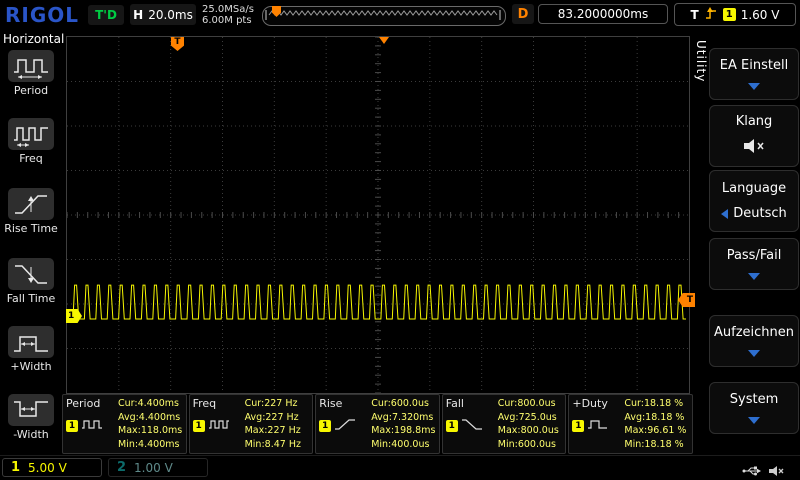  Describe the element at coordinates (170, 14) in the screenshot. I see `h-value: 20.0ms` at that location.